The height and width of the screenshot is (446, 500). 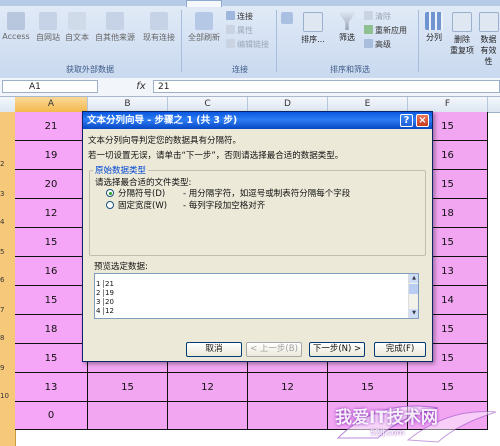 I want to click on delimited-label: 分隔符号(D), so click(x=141, y=193).